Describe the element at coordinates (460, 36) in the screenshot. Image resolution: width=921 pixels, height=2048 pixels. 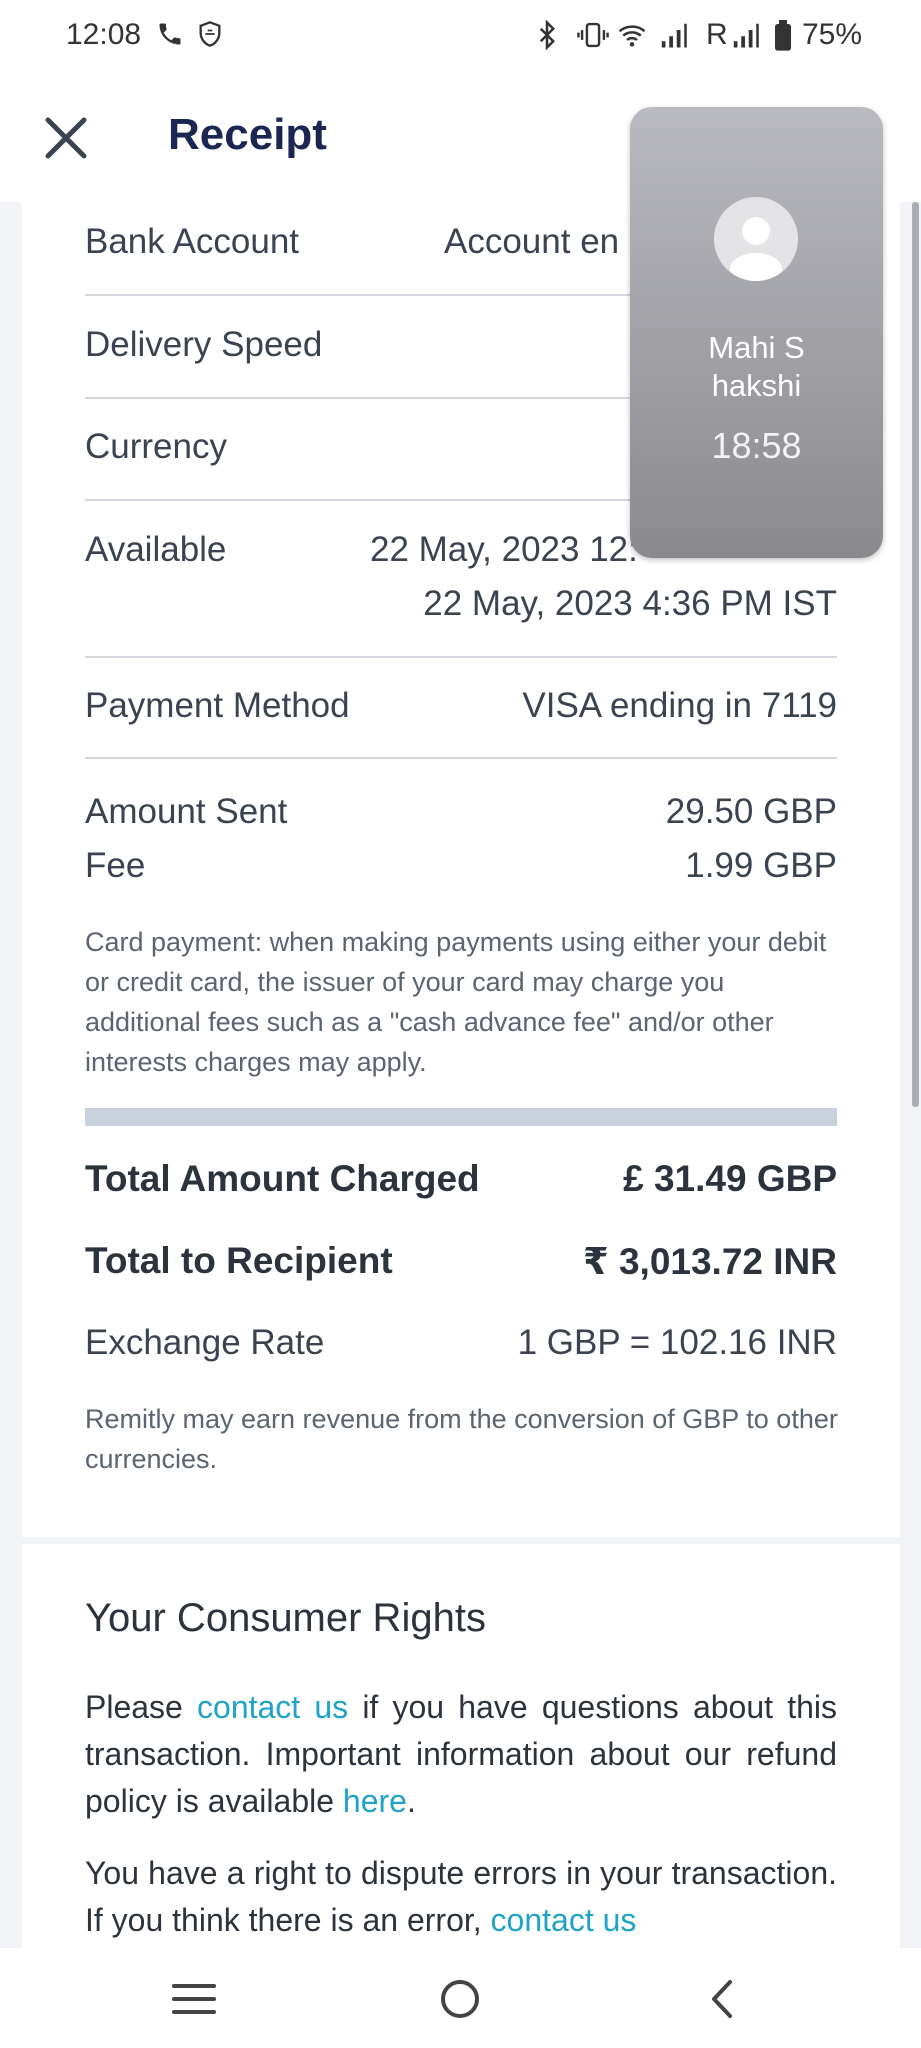
I see `status-bar: 12:08 R 75%` at that location.